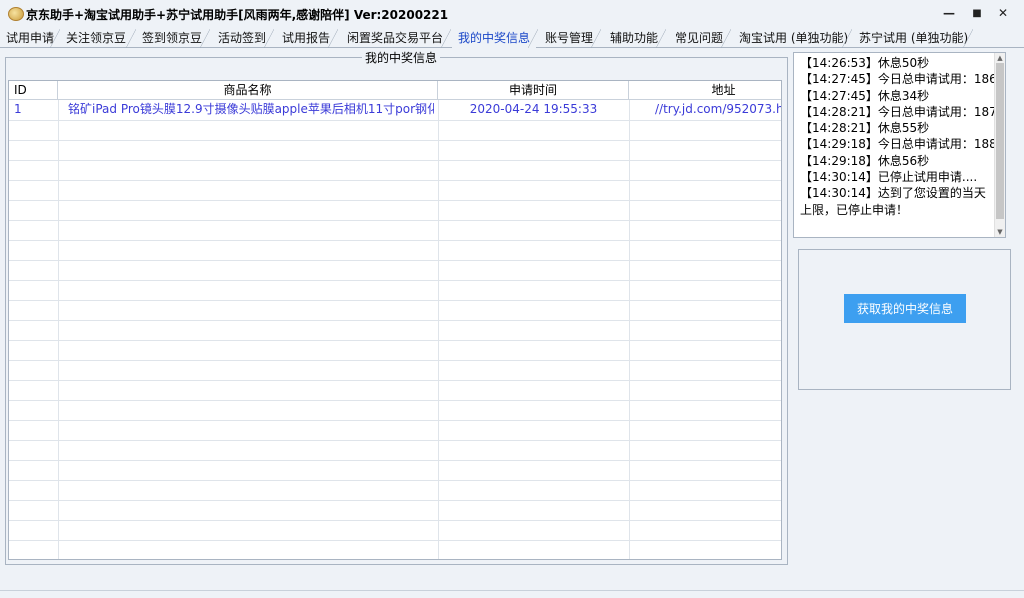  I want to click on tab-auxiliary: 辅助功能, so click(635, 38).